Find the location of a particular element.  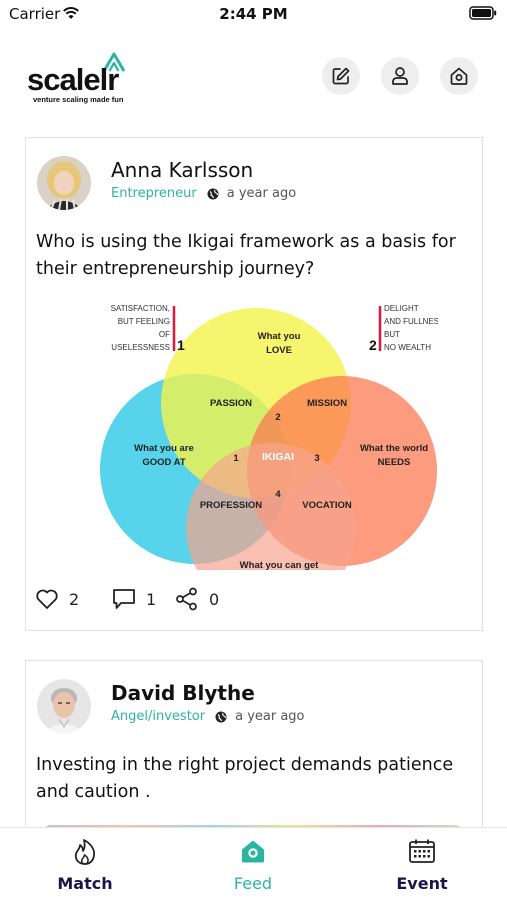

ikigai-center-label: IKIGAI is located at coordinates (278, 457).